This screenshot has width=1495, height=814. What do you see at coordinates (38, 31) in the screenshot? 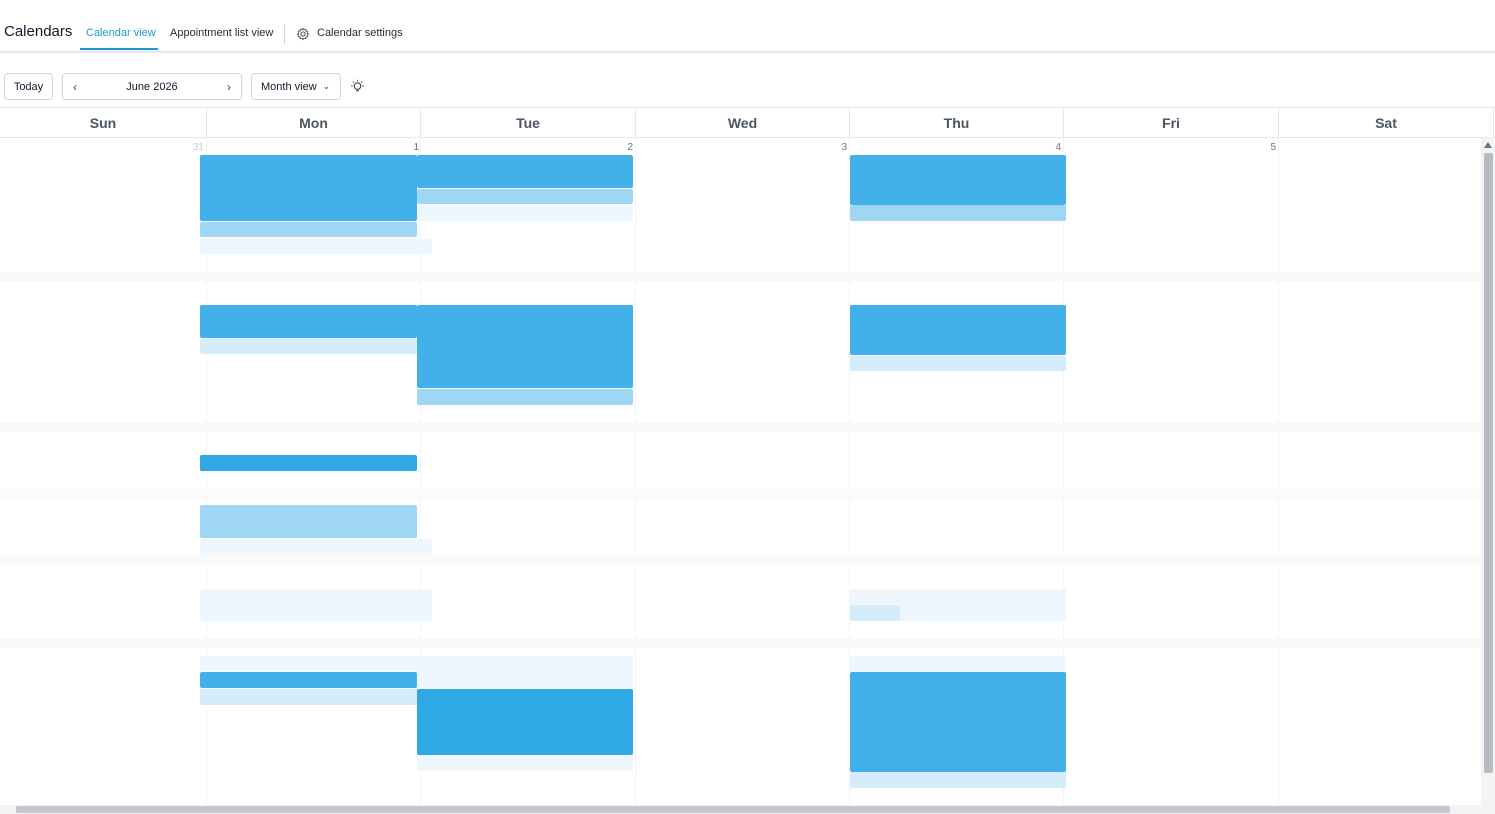
I see `app-title: Calendars` at bounding box center [38, 31].